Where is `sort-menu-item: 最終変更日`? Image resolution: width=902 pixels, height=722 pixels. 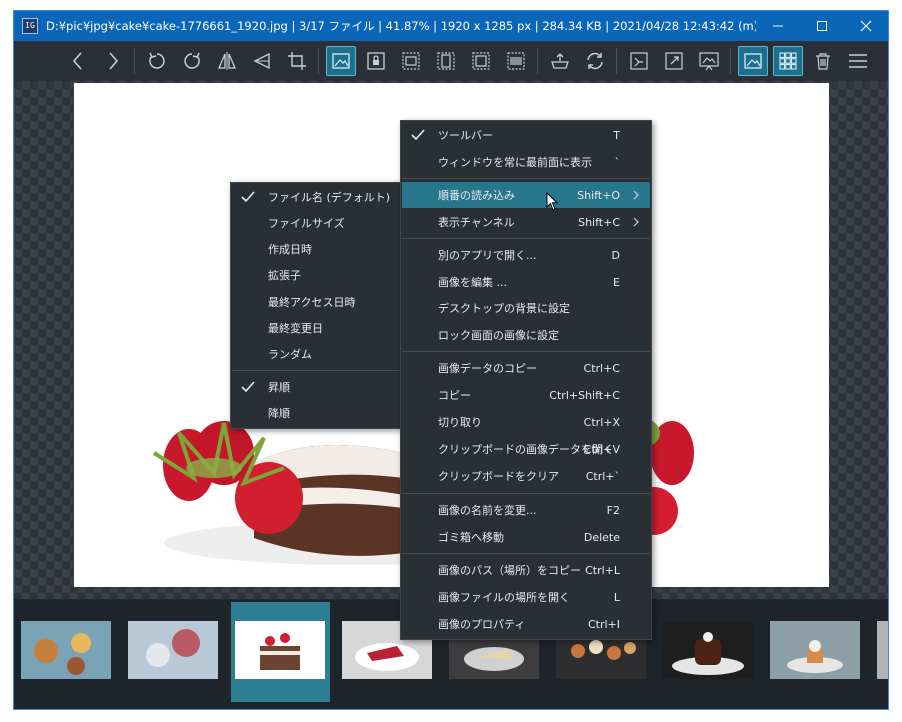 sort-menu-item: 最終変更日 is located at coordinates (316, 328).